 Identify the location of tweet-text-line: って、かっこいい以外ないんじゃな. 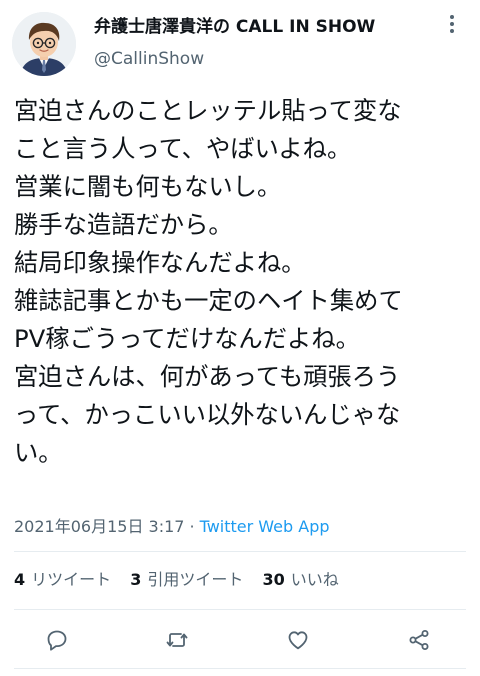
(207, 414).